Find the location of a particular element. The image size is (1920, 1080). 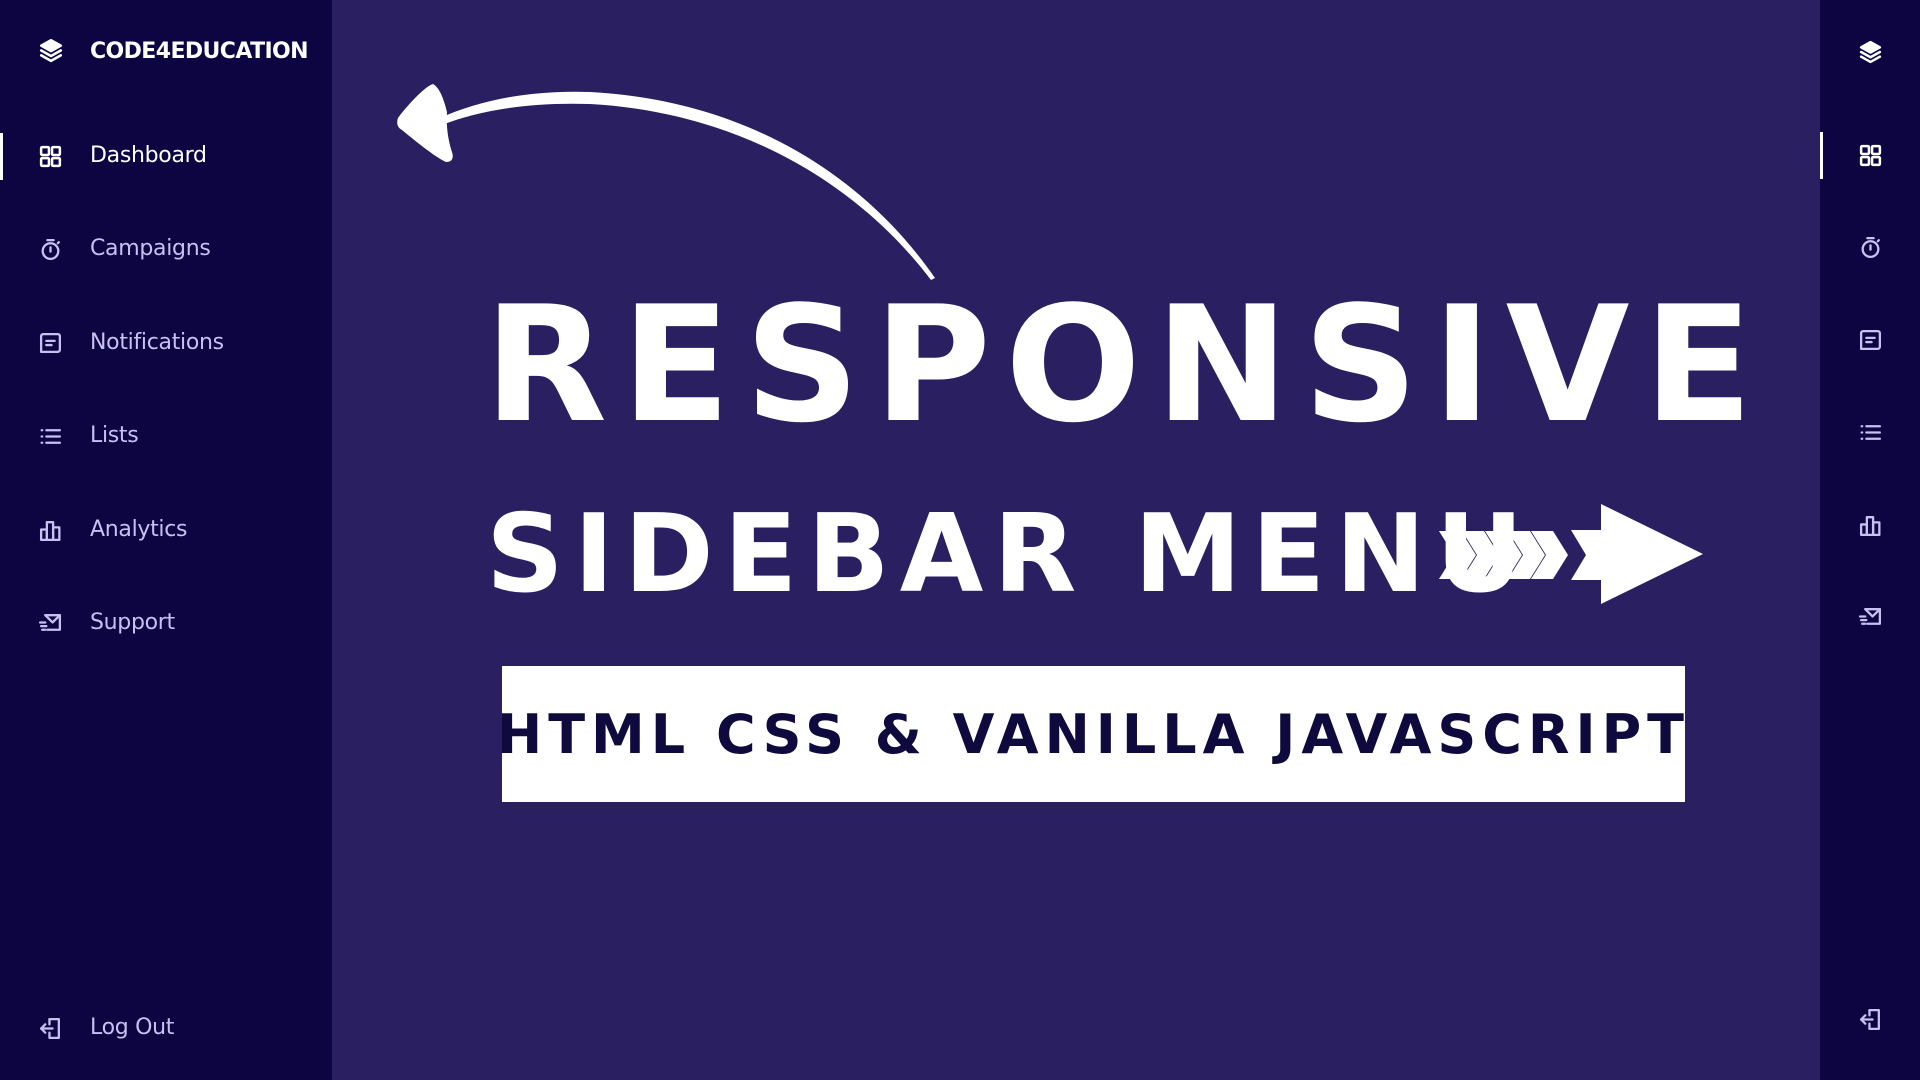

collapsed-sidebar is located at coordinates (1870, 540).